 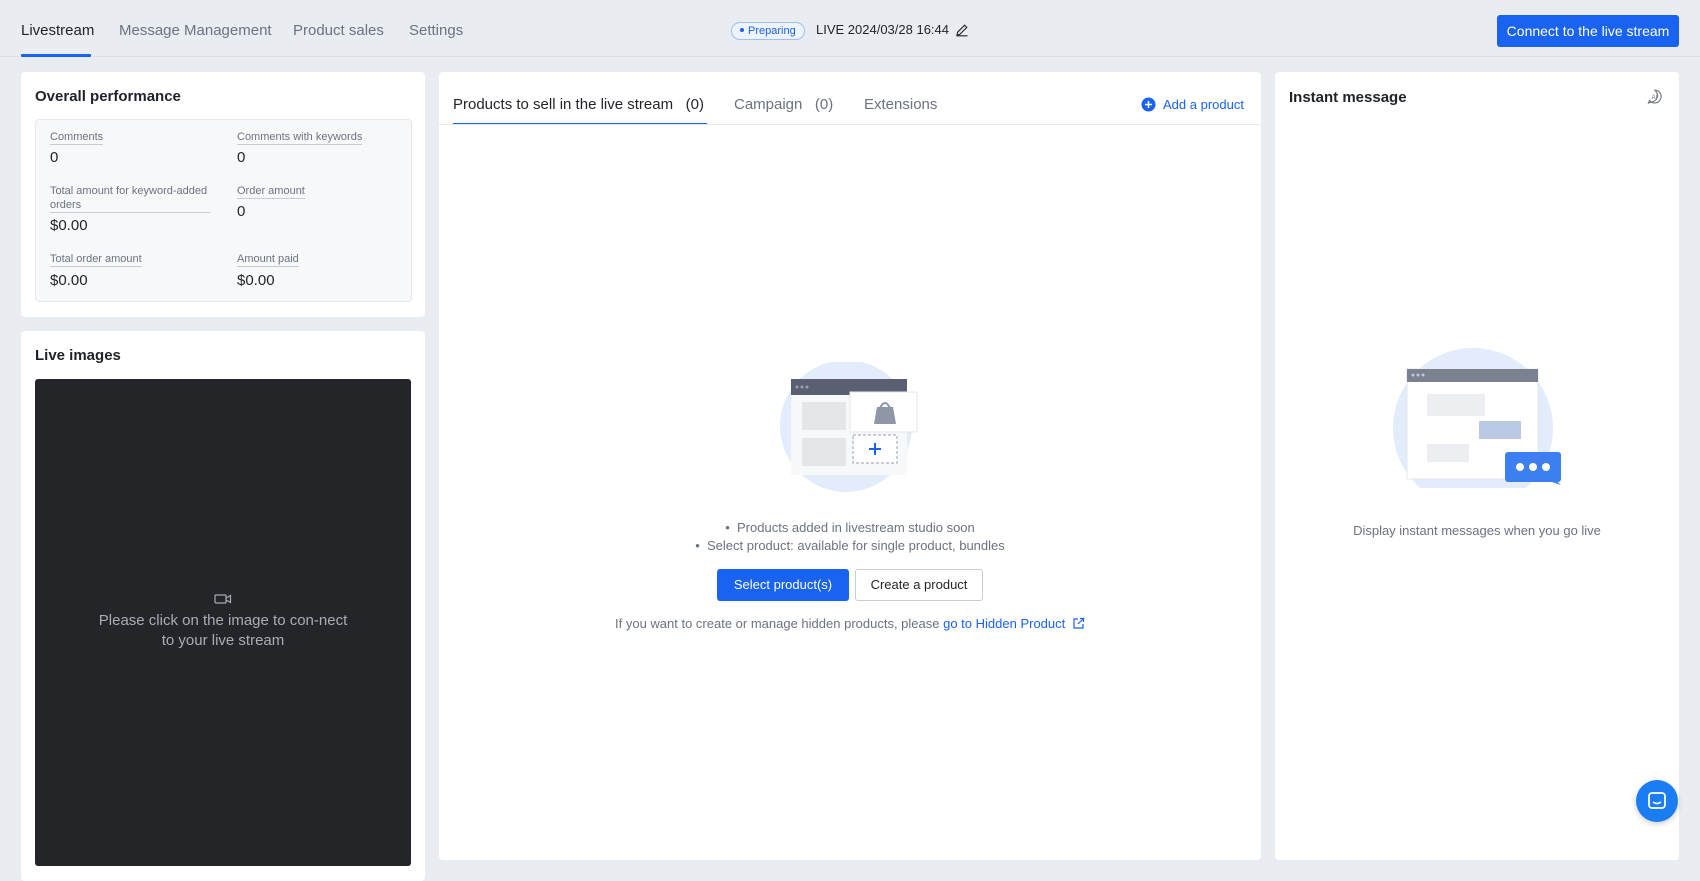 What do you see at coordinates (1203, 104) in the screenshot?
I see `add-product-link: Add a product` at bounding box center [1203, 104].